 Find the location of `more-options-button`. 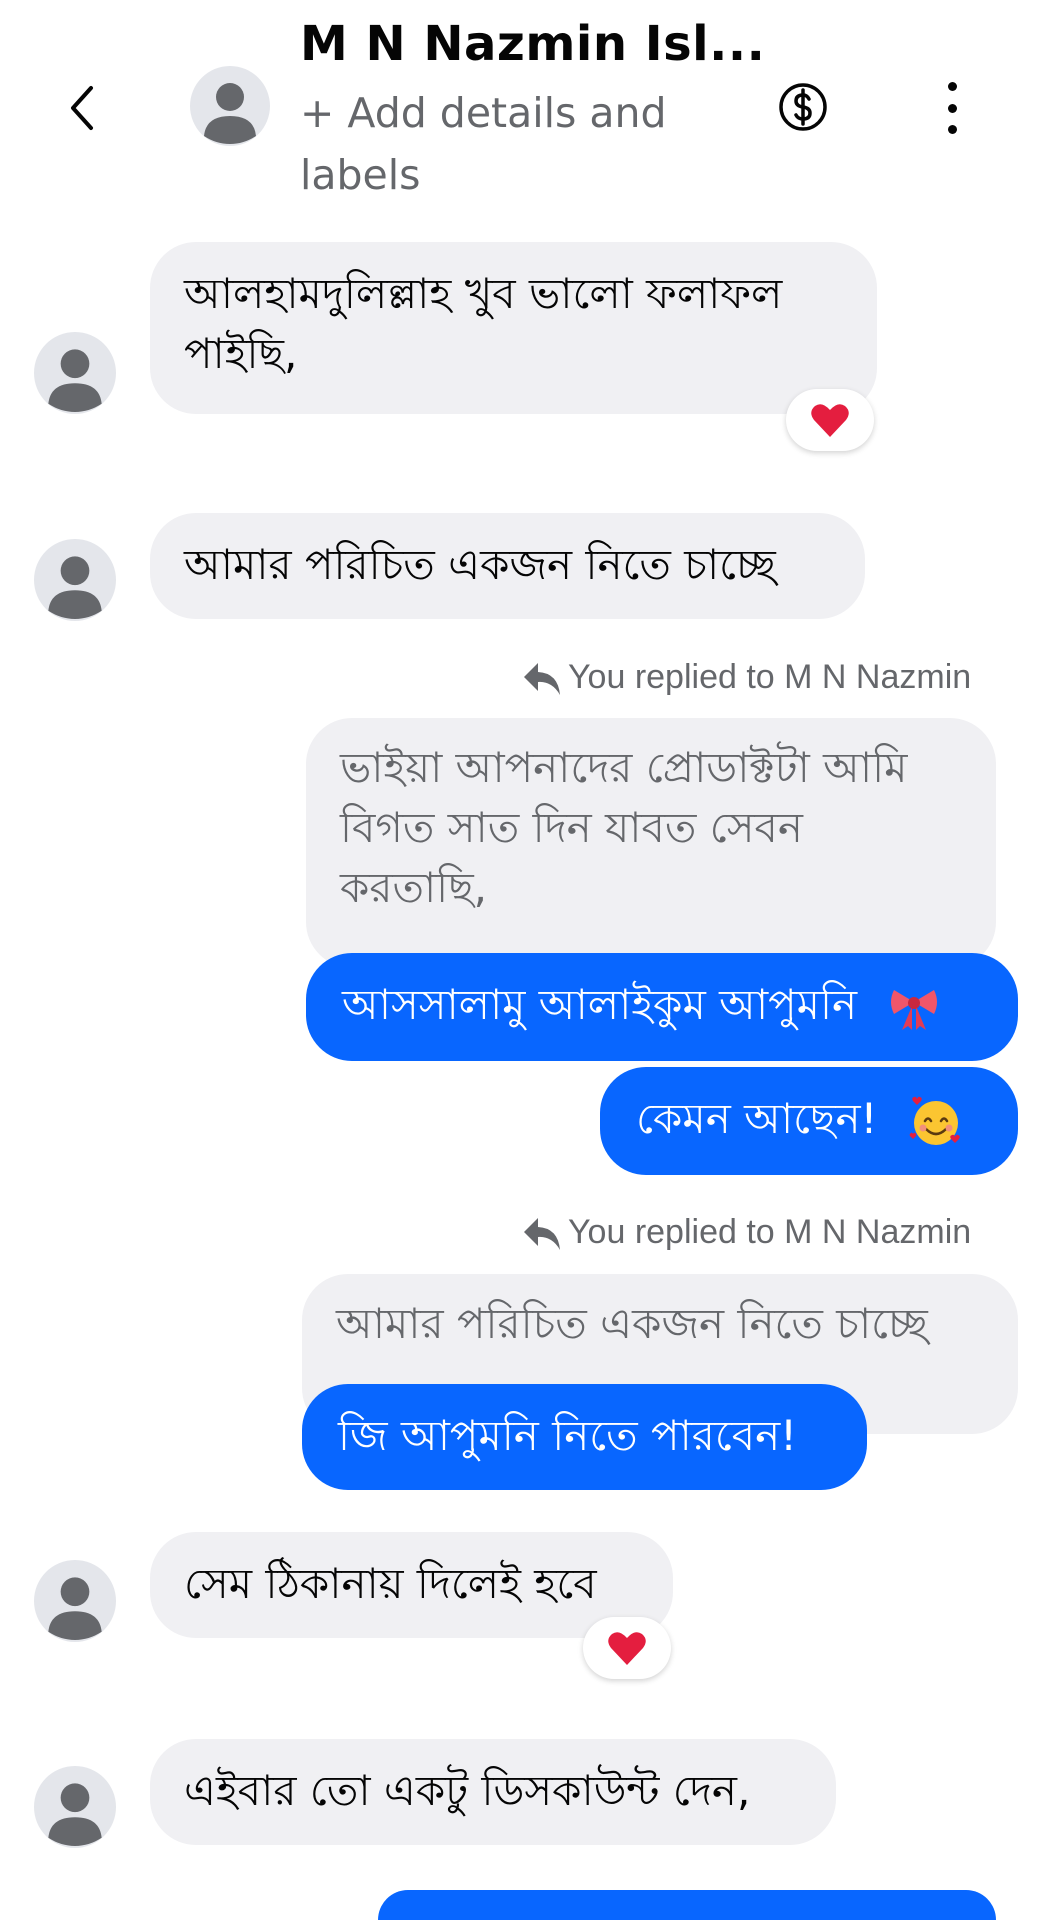

more-options-button is located at coordinates (952, 108).